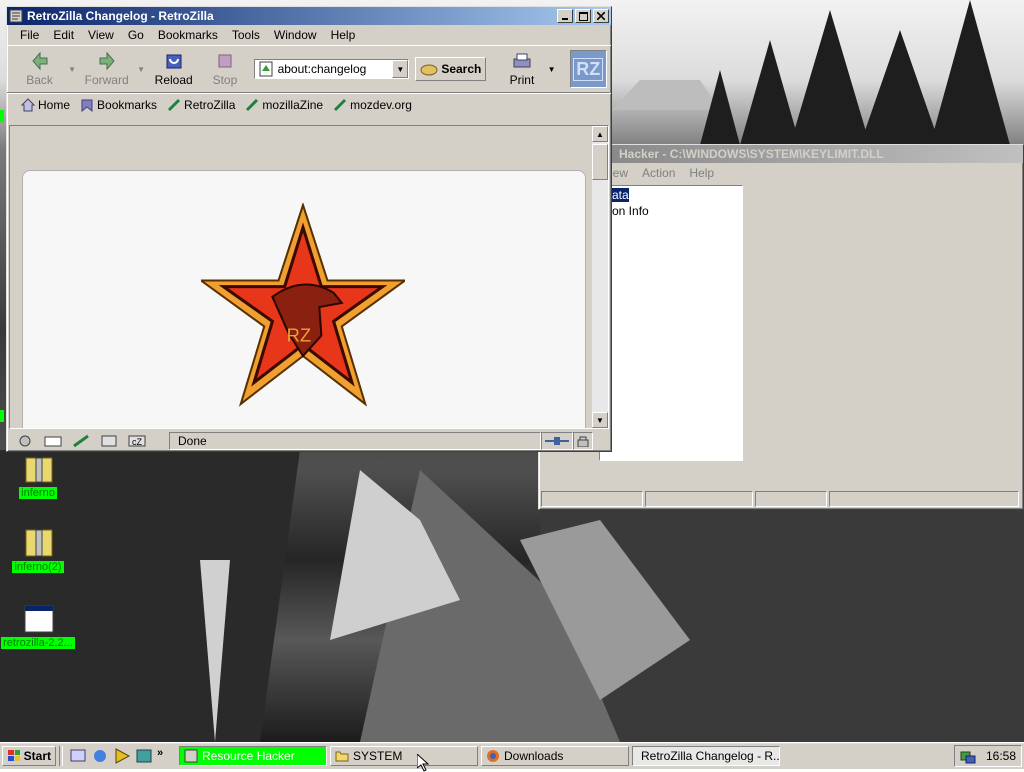 The width and height of the screenshot is (1024, 772). What do you see at coordinates (39, 61) in the screenshot?
I see `back-arrow-icon` at bounding box center [39, 61].